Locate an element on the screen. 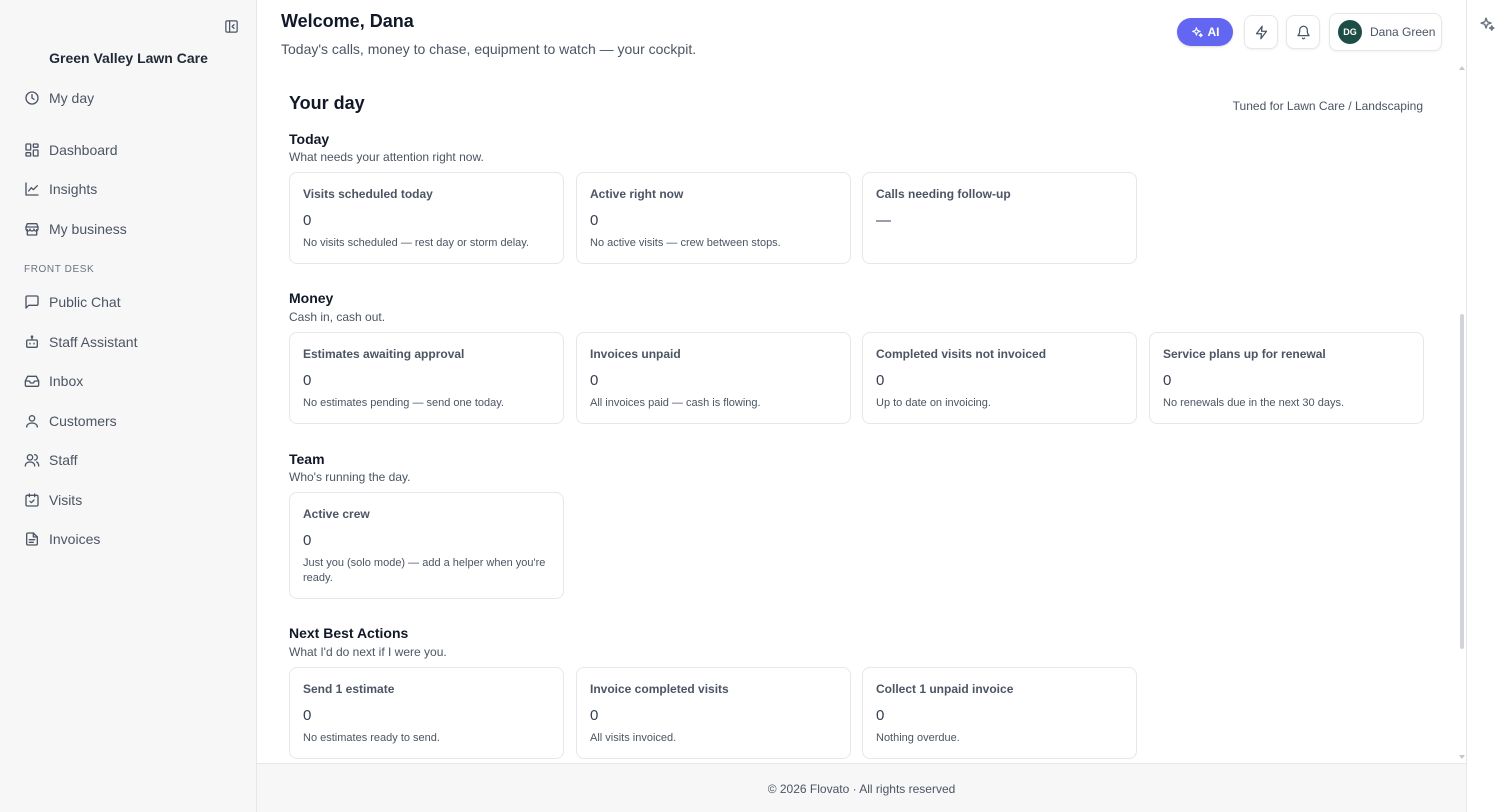  assistant-toggle-button is located at coordinates (1488, 25).